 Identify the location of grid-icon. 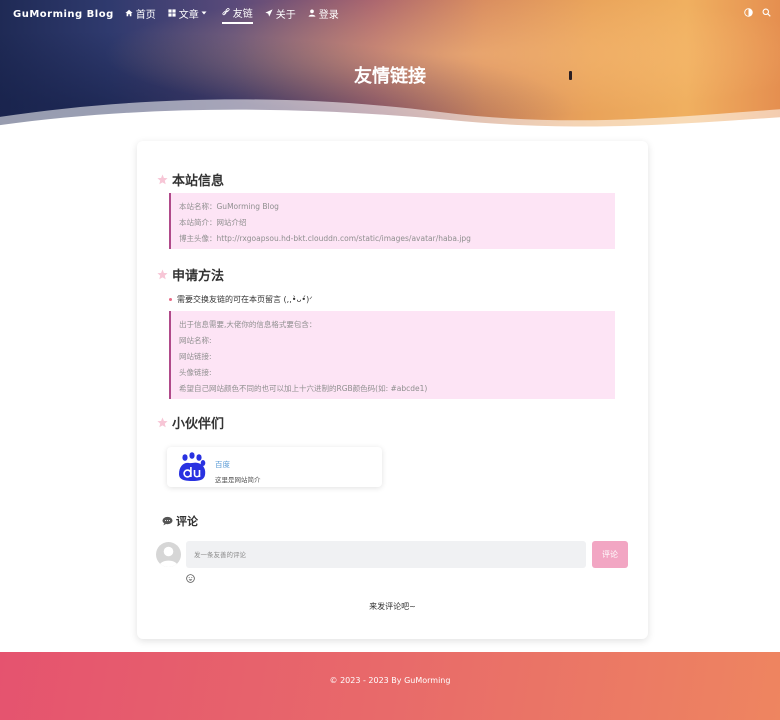
(172, 13).